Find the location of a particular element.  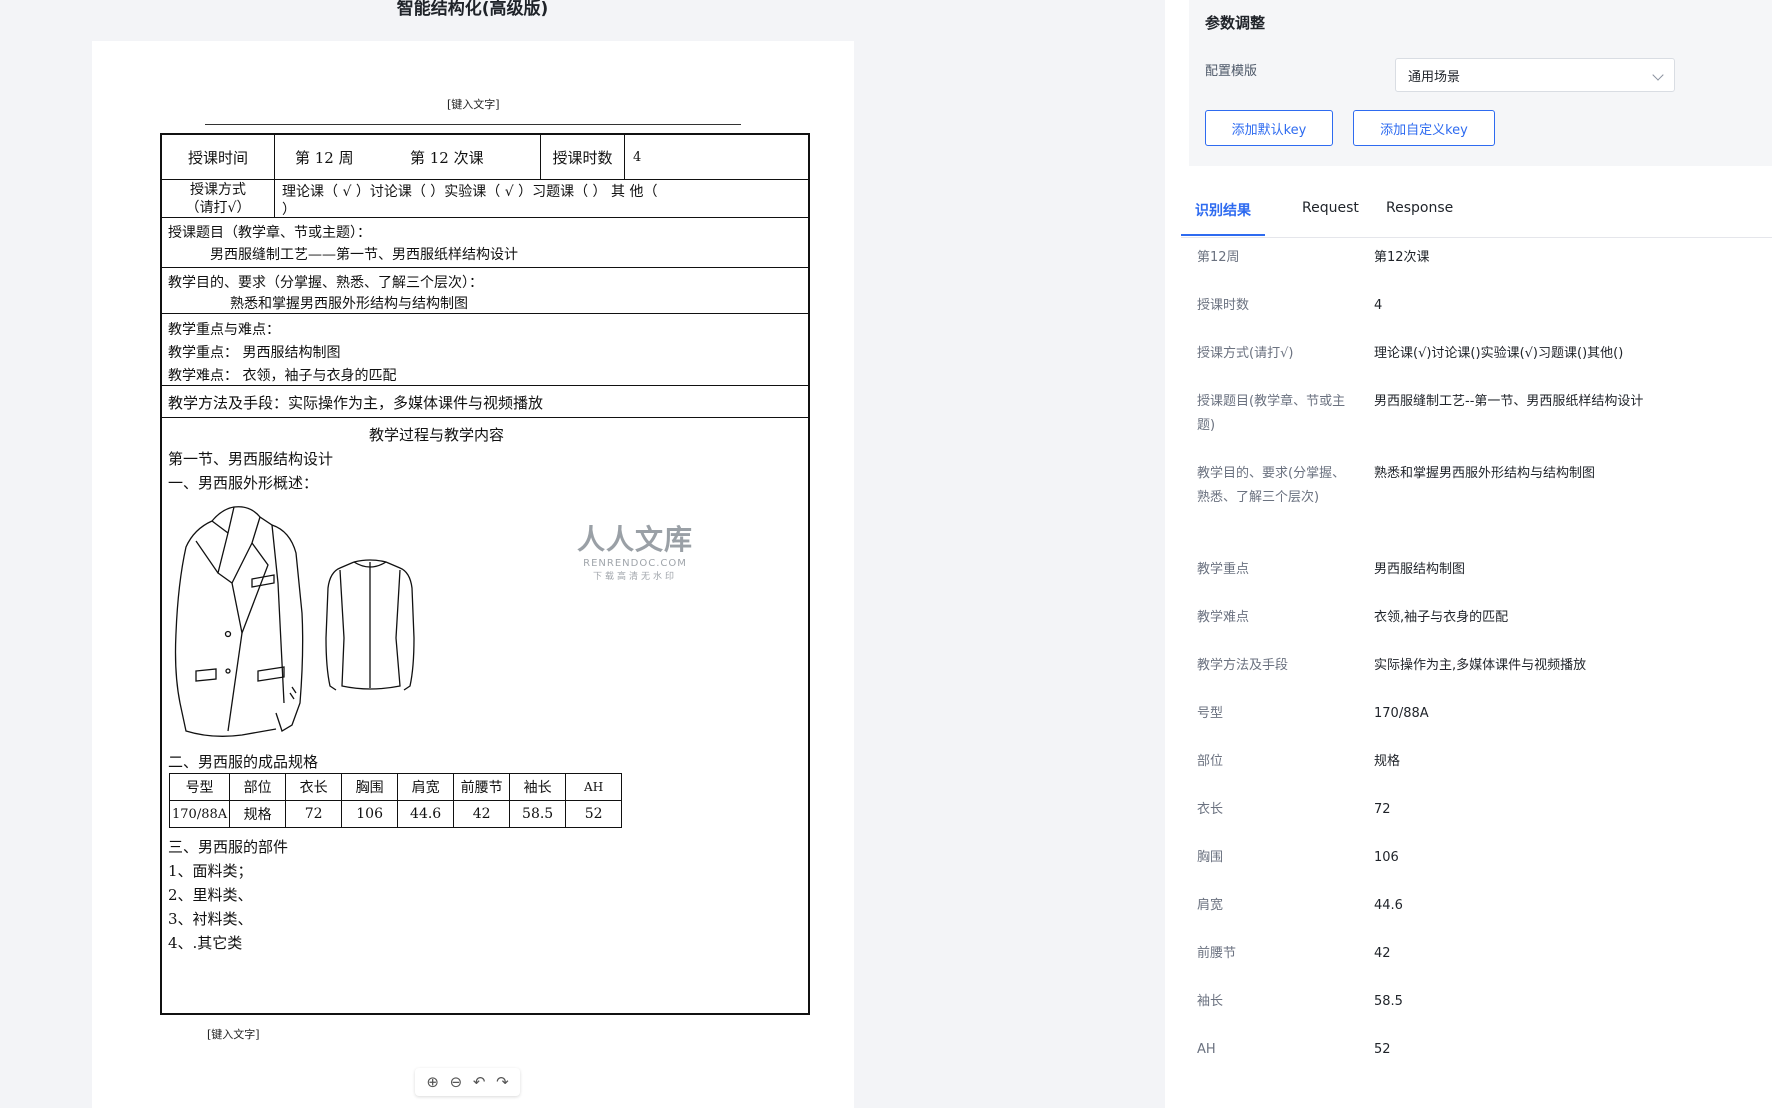

rotate-left-icon: ↶ is located at coordinates (479, 1082).